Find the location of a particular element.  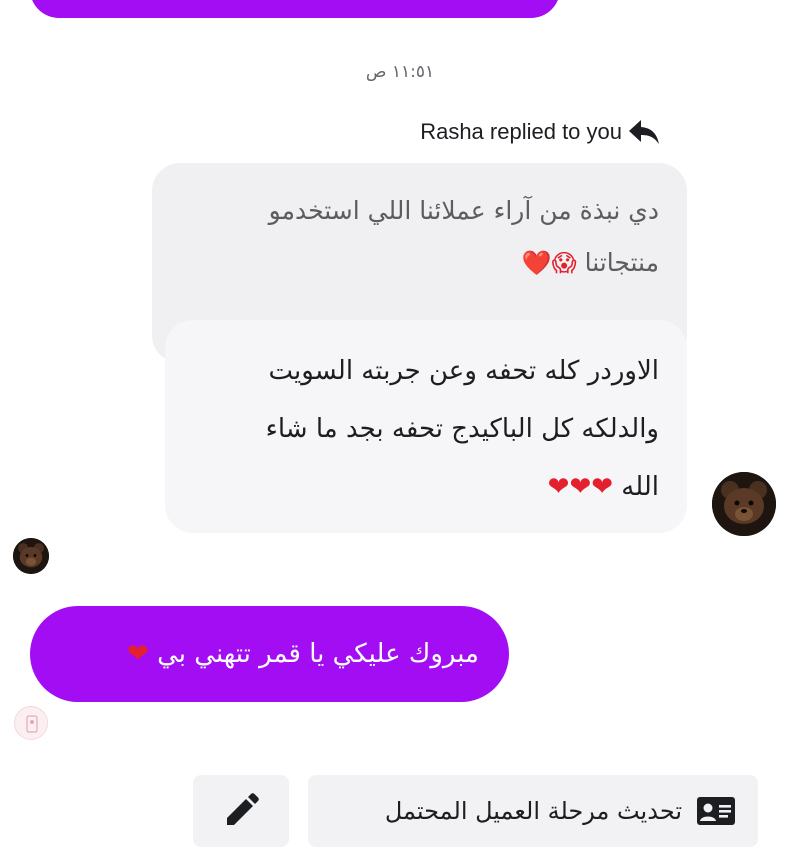

quoted-message-line: منتجاتنا 😱❤️ is located at coordinates (419, 263).